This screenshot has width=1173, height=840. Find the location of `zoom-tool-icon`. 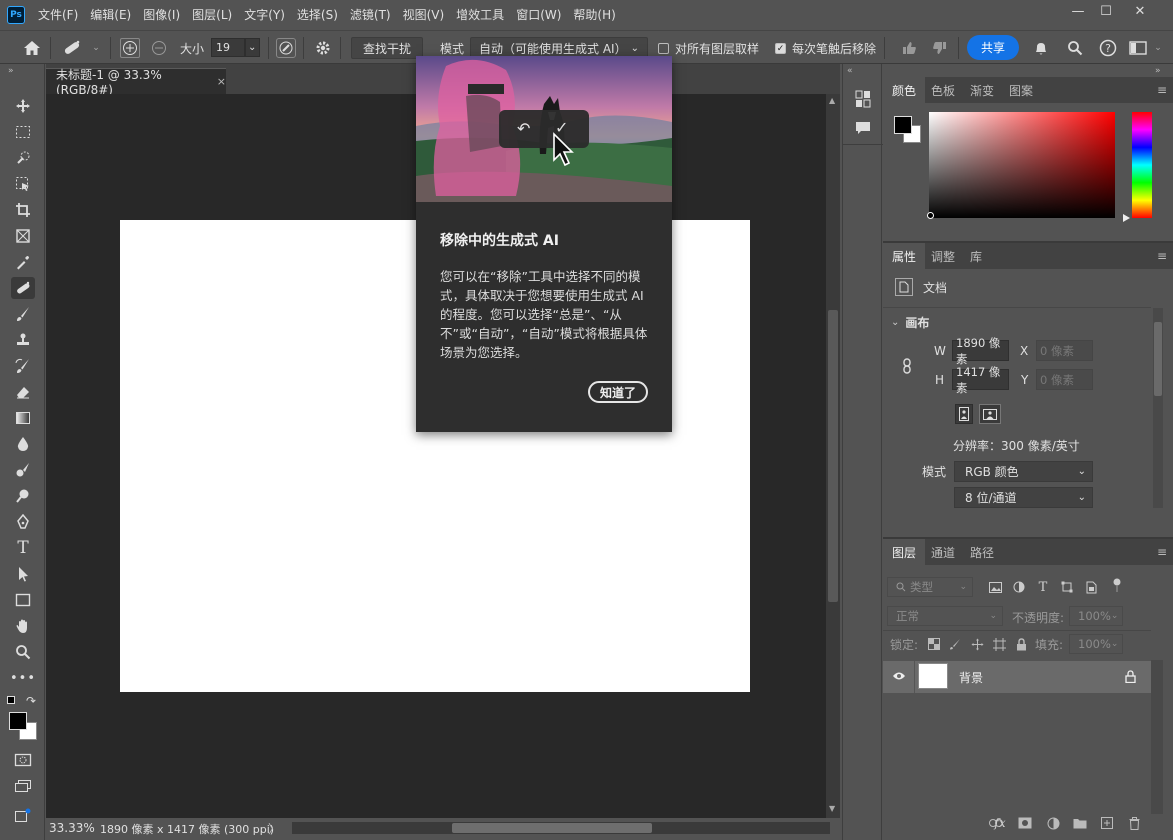

zoom-tool-icon is located at coordinates (23, 652).